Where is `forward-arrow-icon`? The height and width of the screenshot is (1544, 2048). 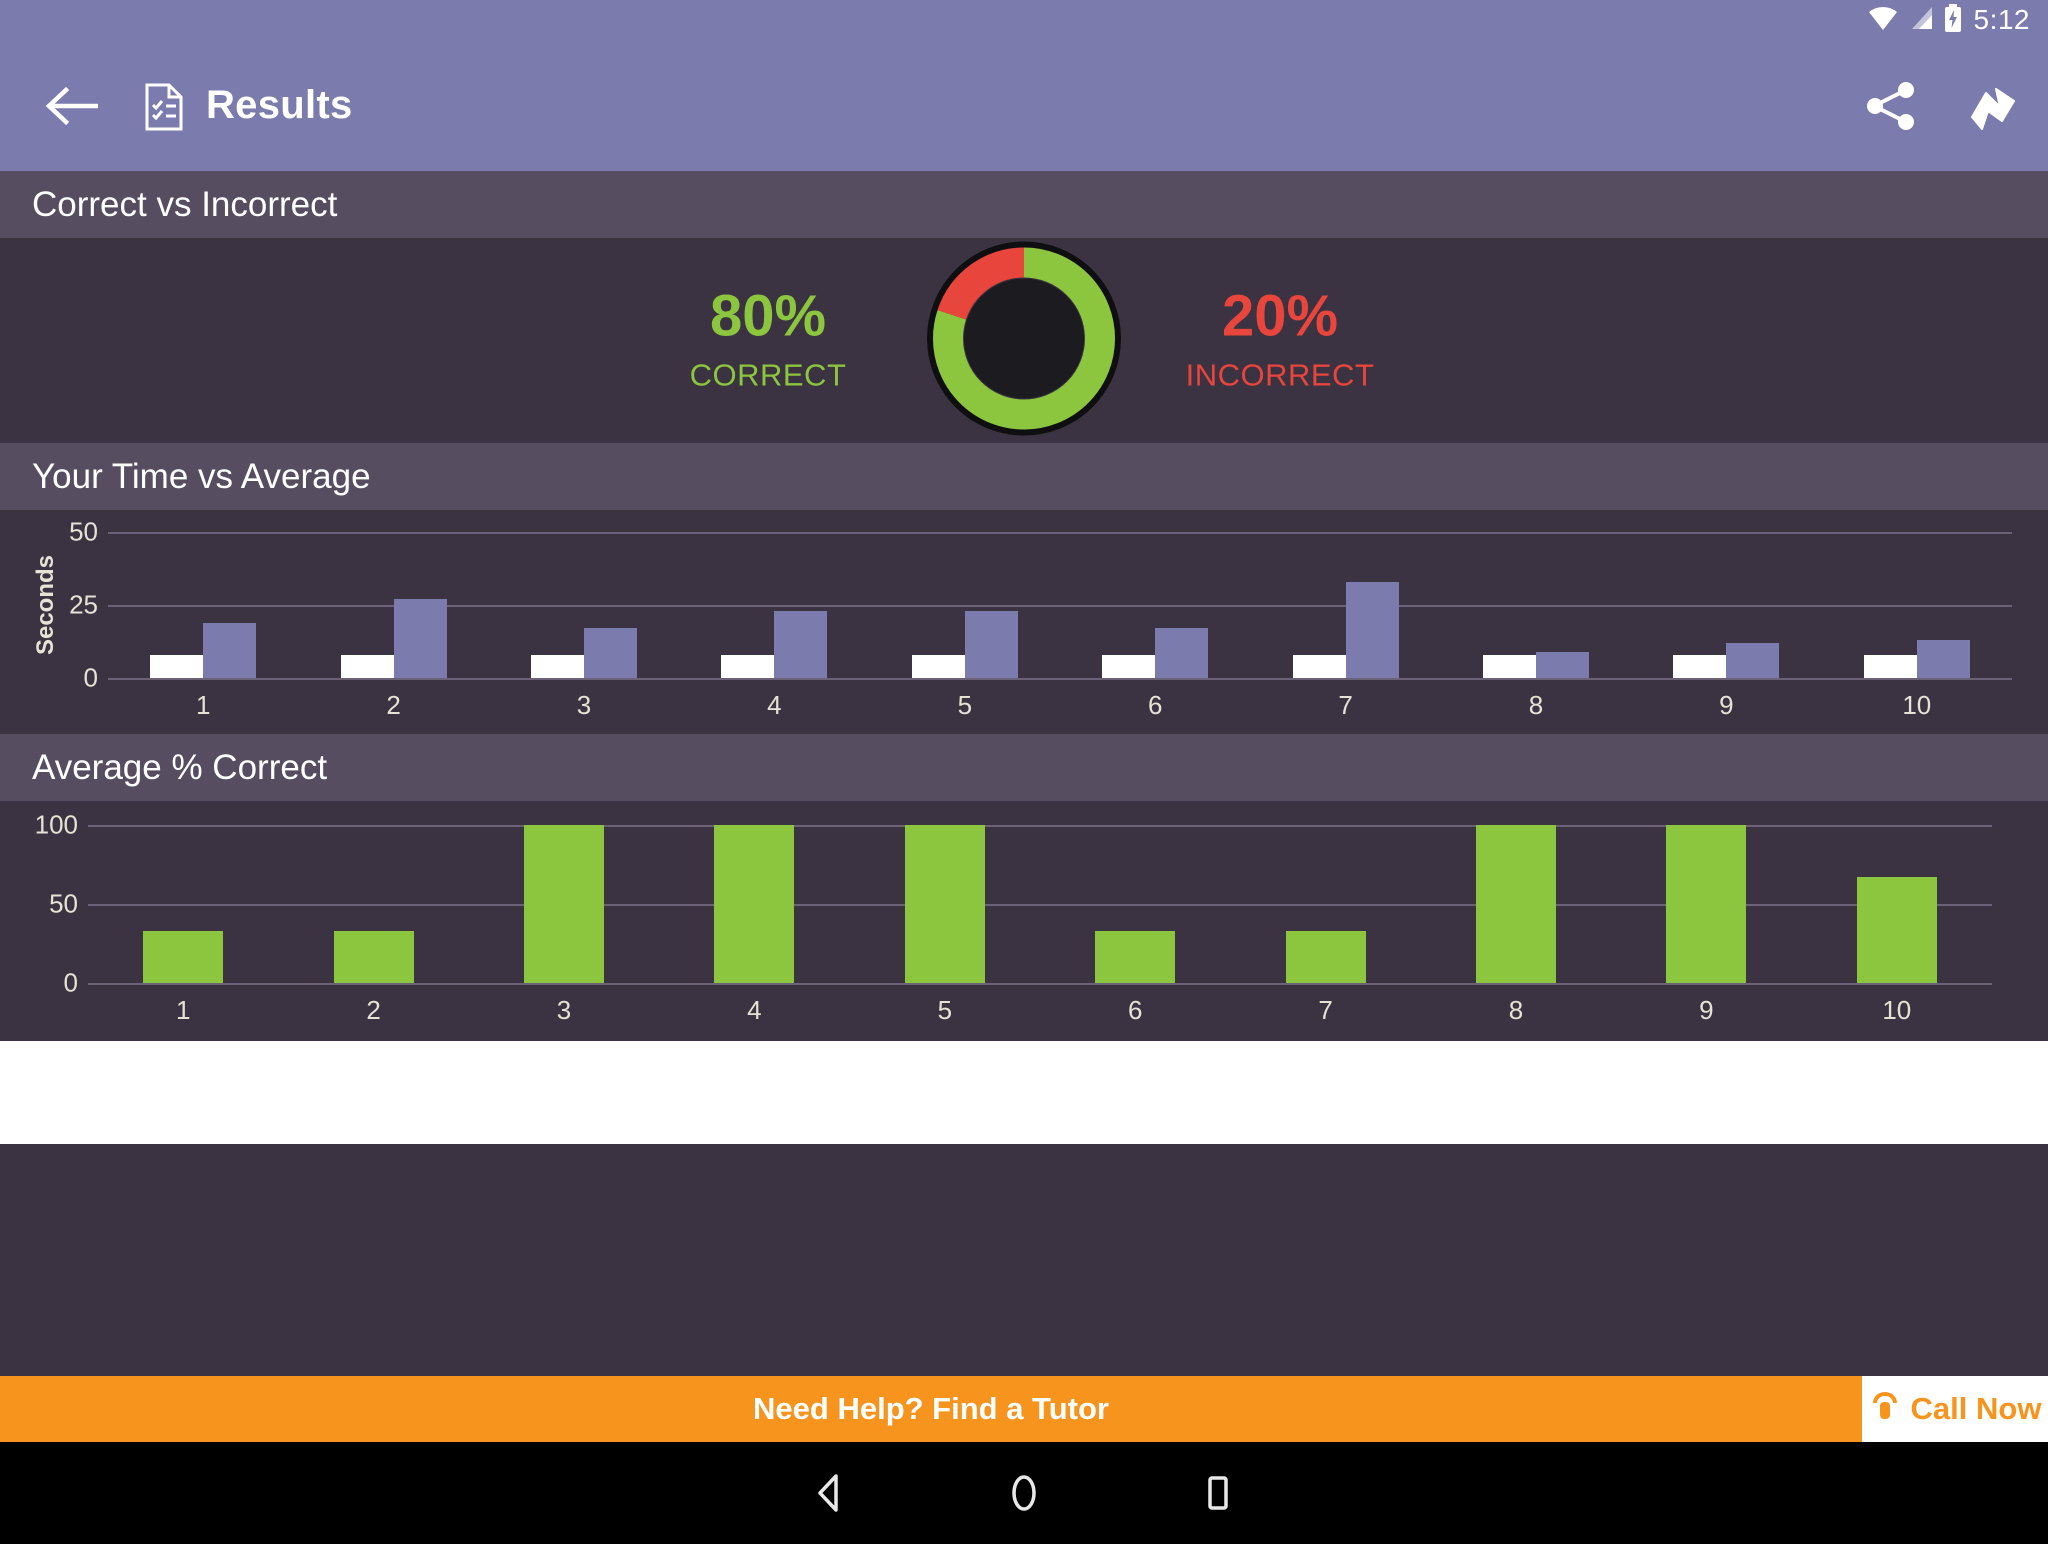
forward-arrow-icon is located at coordinates (1991, 106).